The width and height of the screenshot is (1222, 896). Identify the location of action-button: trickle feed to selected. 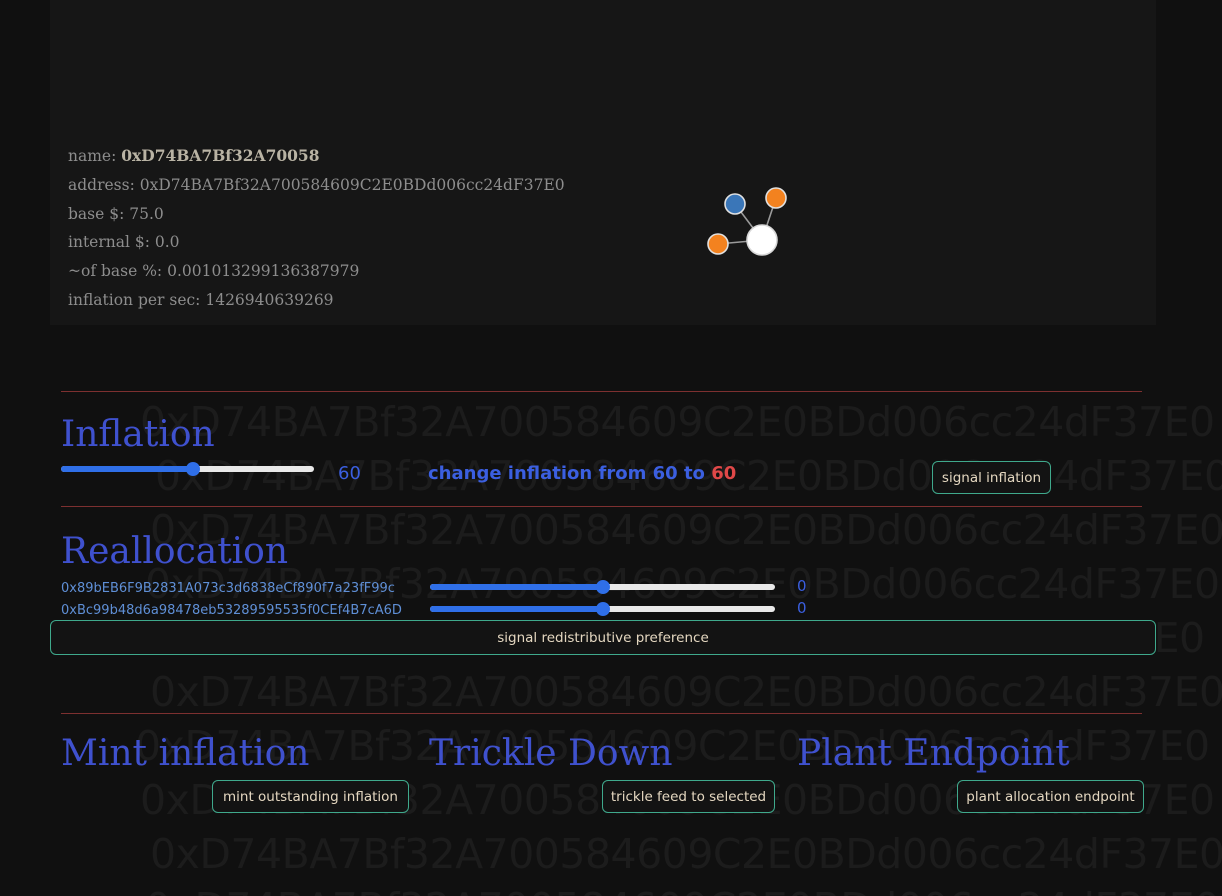
(688, 796).